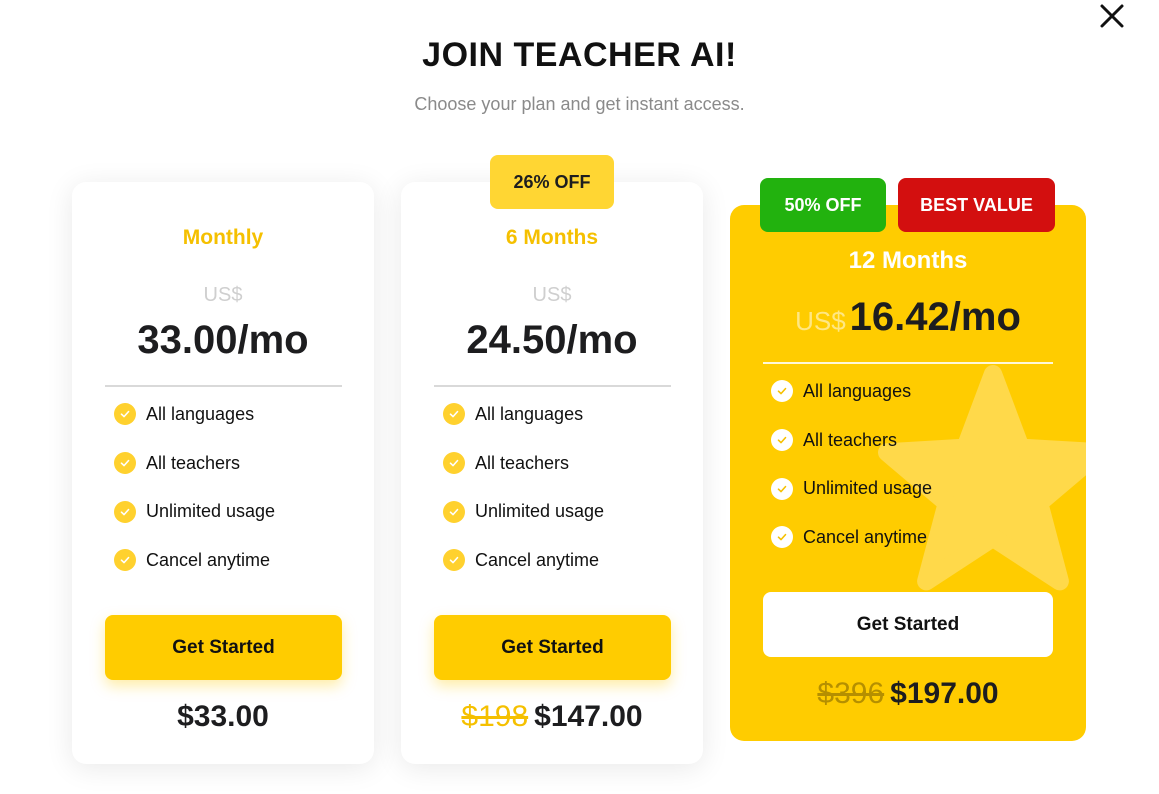 This screenshot has height=794, width=1159. Describe the element at coordinates (976, 205) in the screenshot. I see `best-value-badge: BEST VALUE` at that location.